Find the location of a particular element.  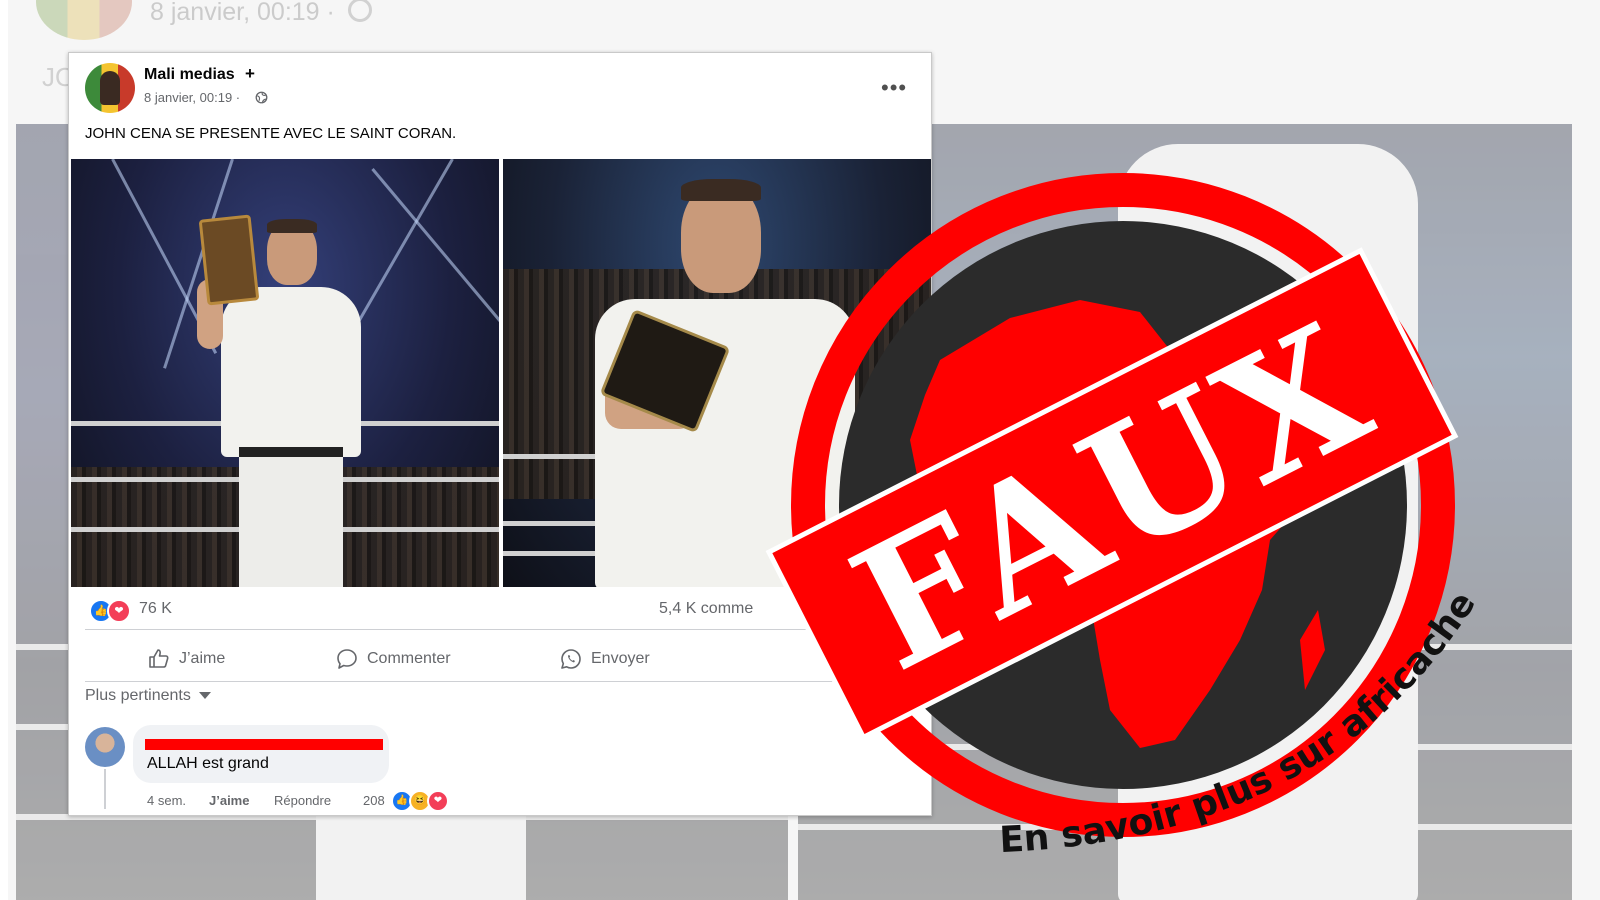

redacted-commenter-name is located at coordinates (264, 744).